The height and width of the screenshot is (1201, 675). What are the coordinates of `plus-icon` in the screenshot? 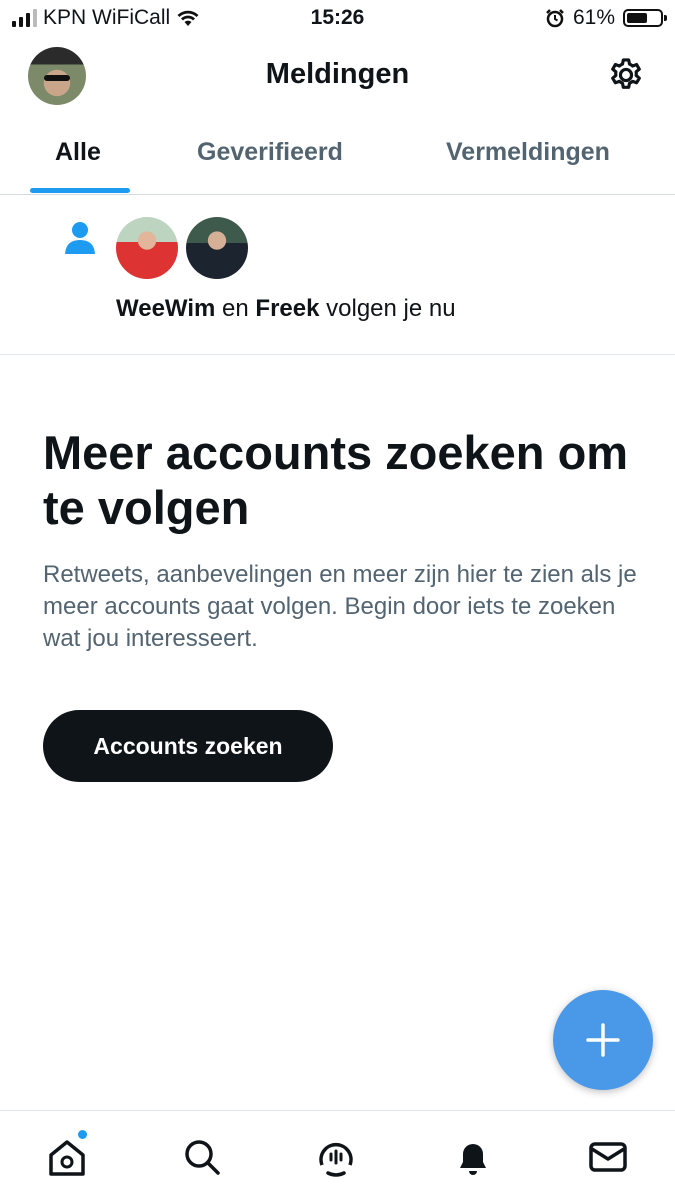 It's located at (603, 1040).